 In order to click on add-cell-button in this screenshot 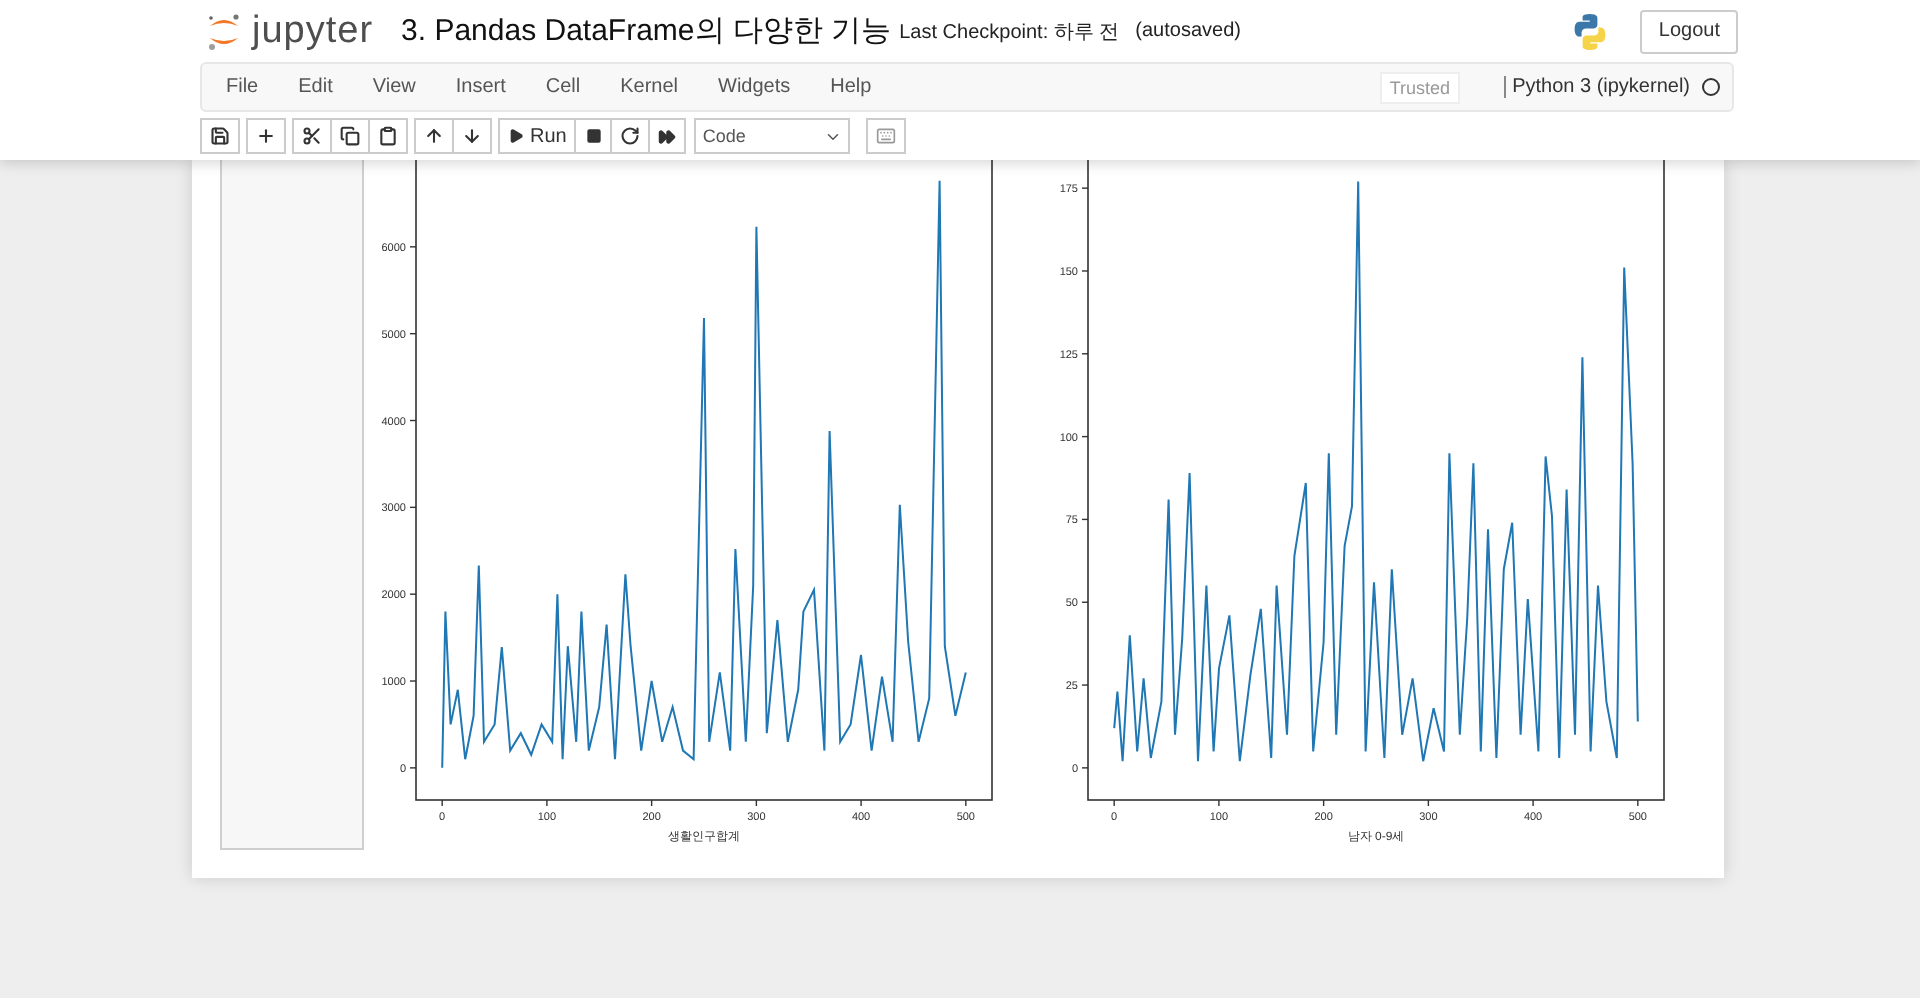, I will do `click(266, 136)`.